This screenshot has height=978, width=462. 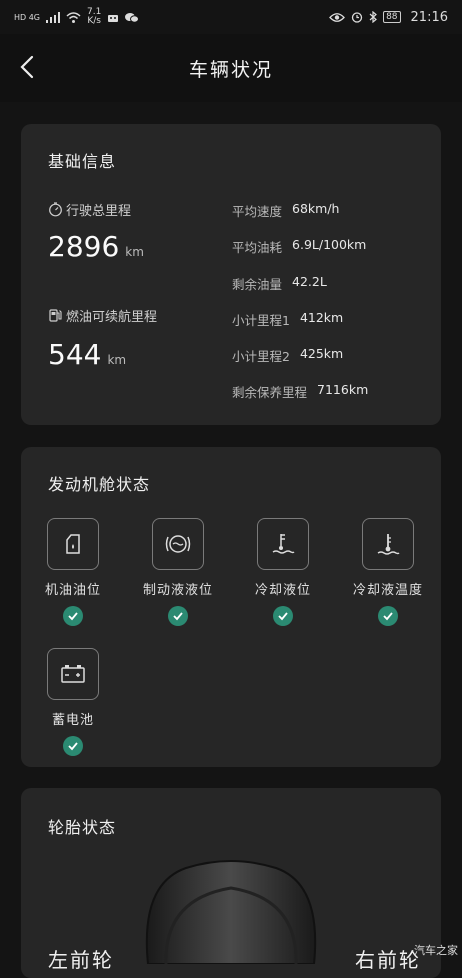 I want to click on range-label: 燃油可续航里程, so click(x=102, y=315).